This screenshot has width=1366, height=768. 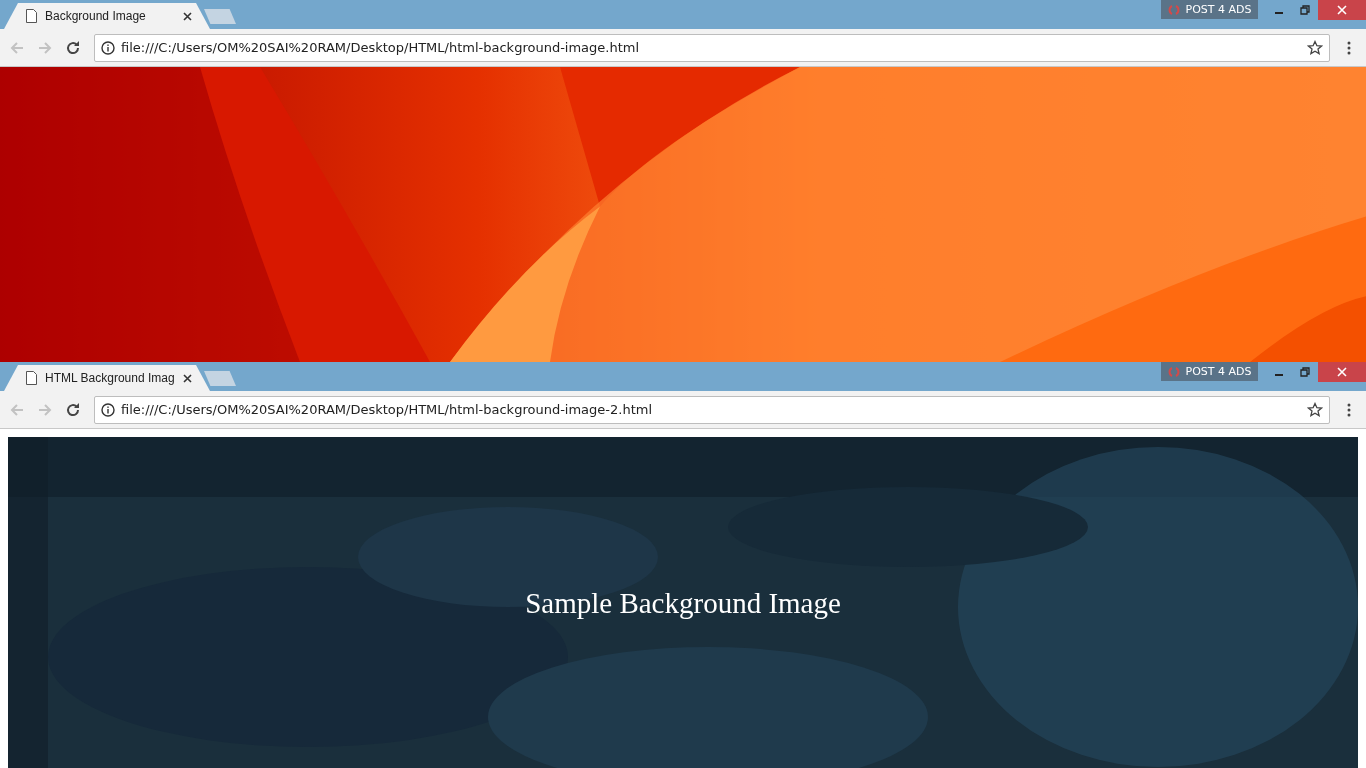 What do you see at coordinates (381, 47) in the screenshot?
I see `url-text: file:///C:/Users/OM%20SAI%20RAM/Desktop/HTML/html-background-image.html` at bounding box center [381, 47].